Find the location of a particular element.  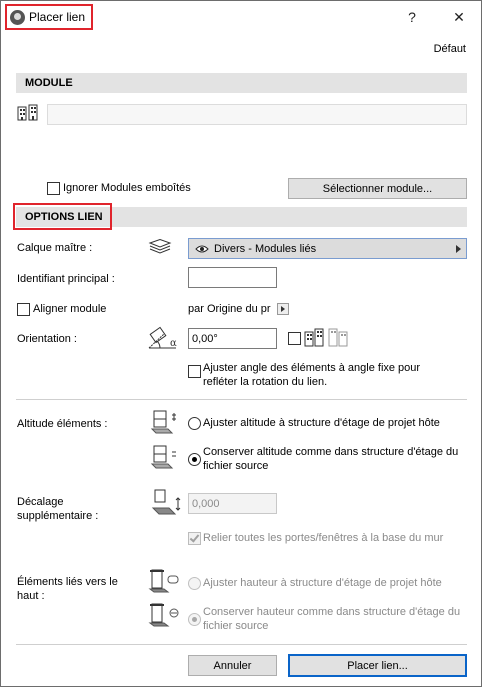

options-header-highlight is located at coordinates (62, 216).